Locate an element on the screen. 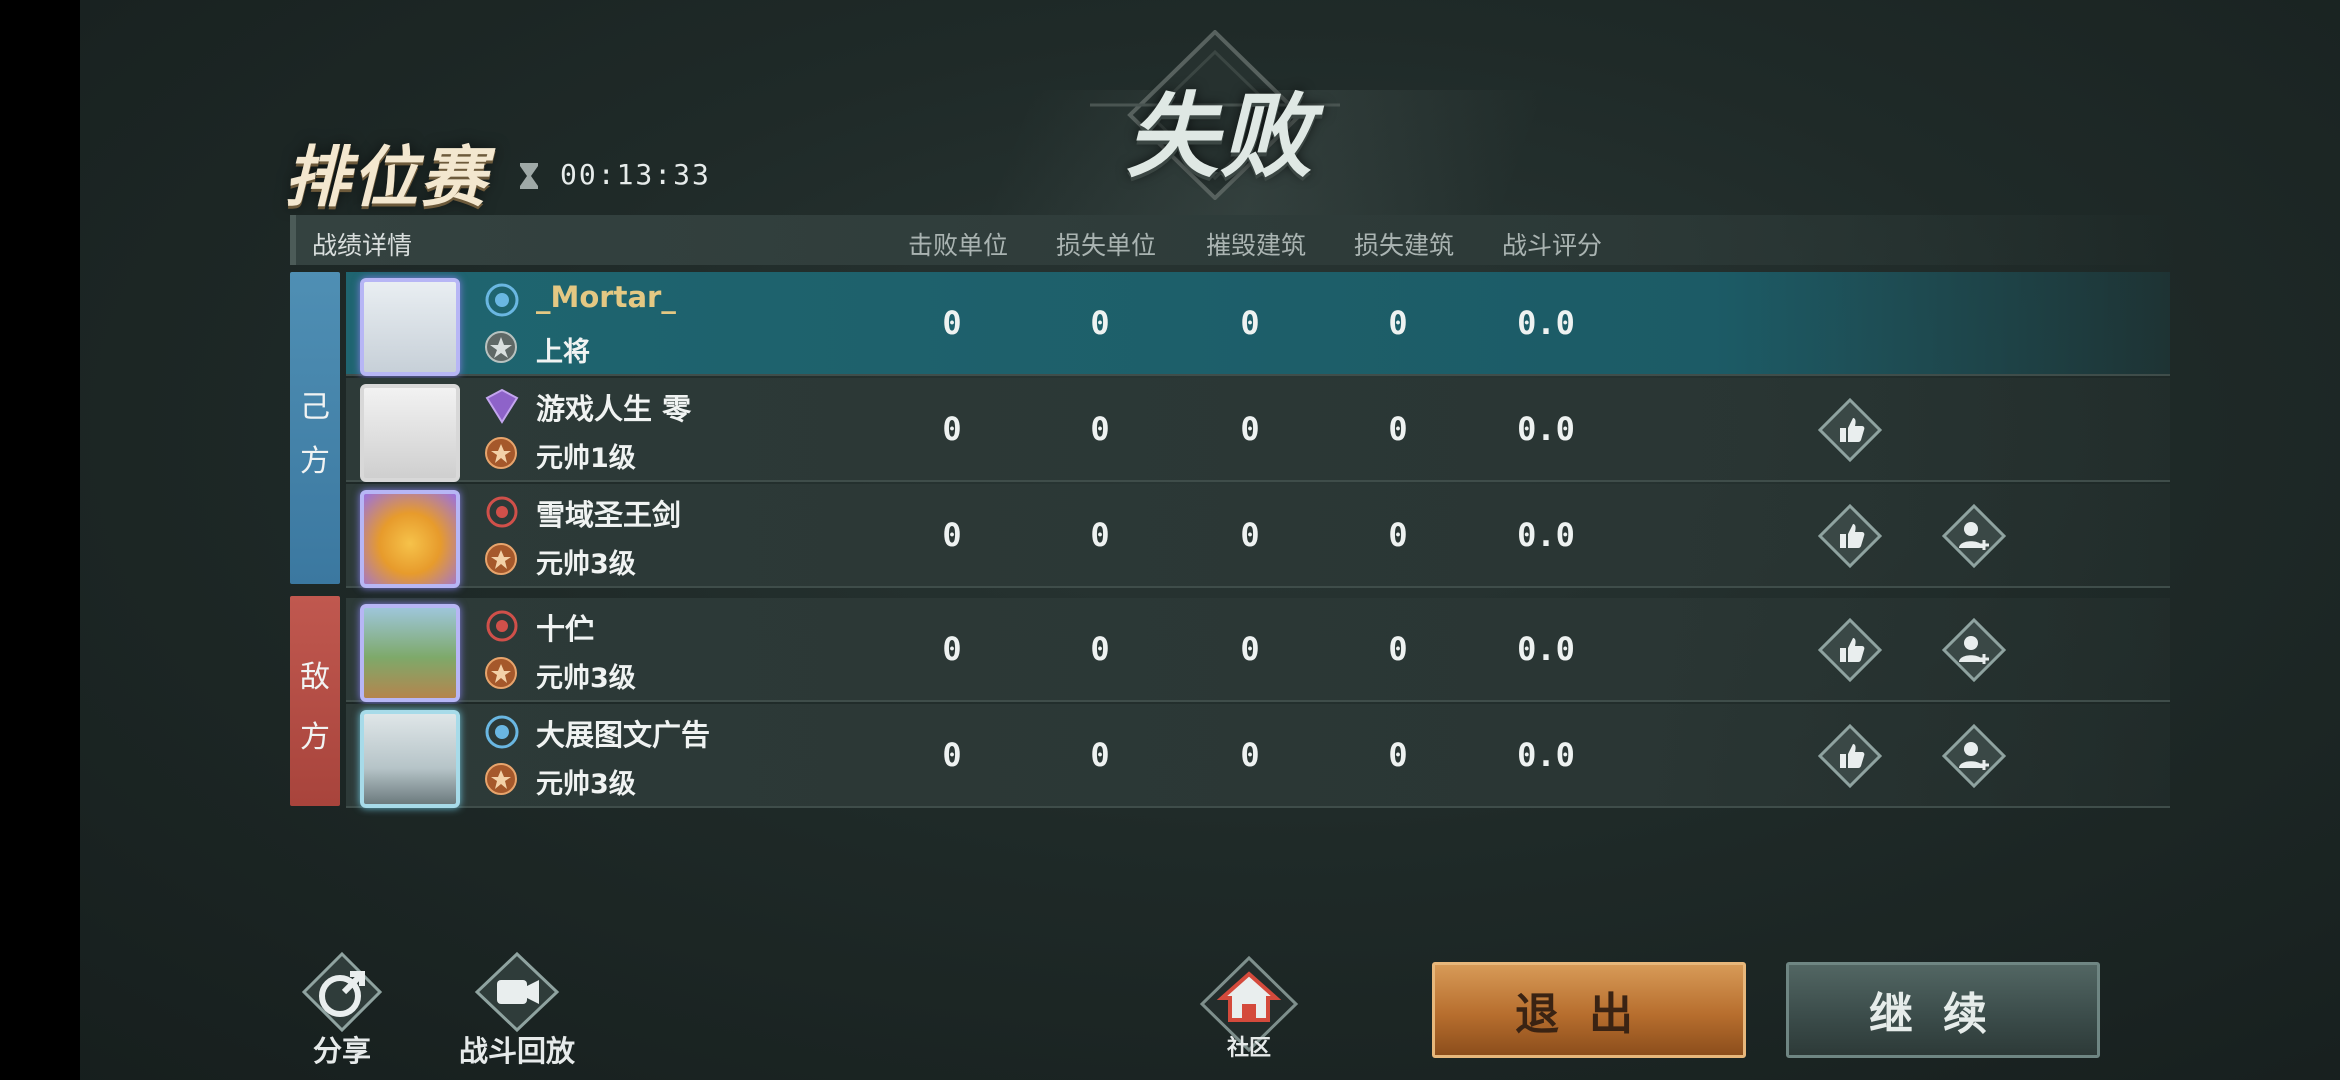  team-mine-label-1: 己 is located at coordinates (315, 407).